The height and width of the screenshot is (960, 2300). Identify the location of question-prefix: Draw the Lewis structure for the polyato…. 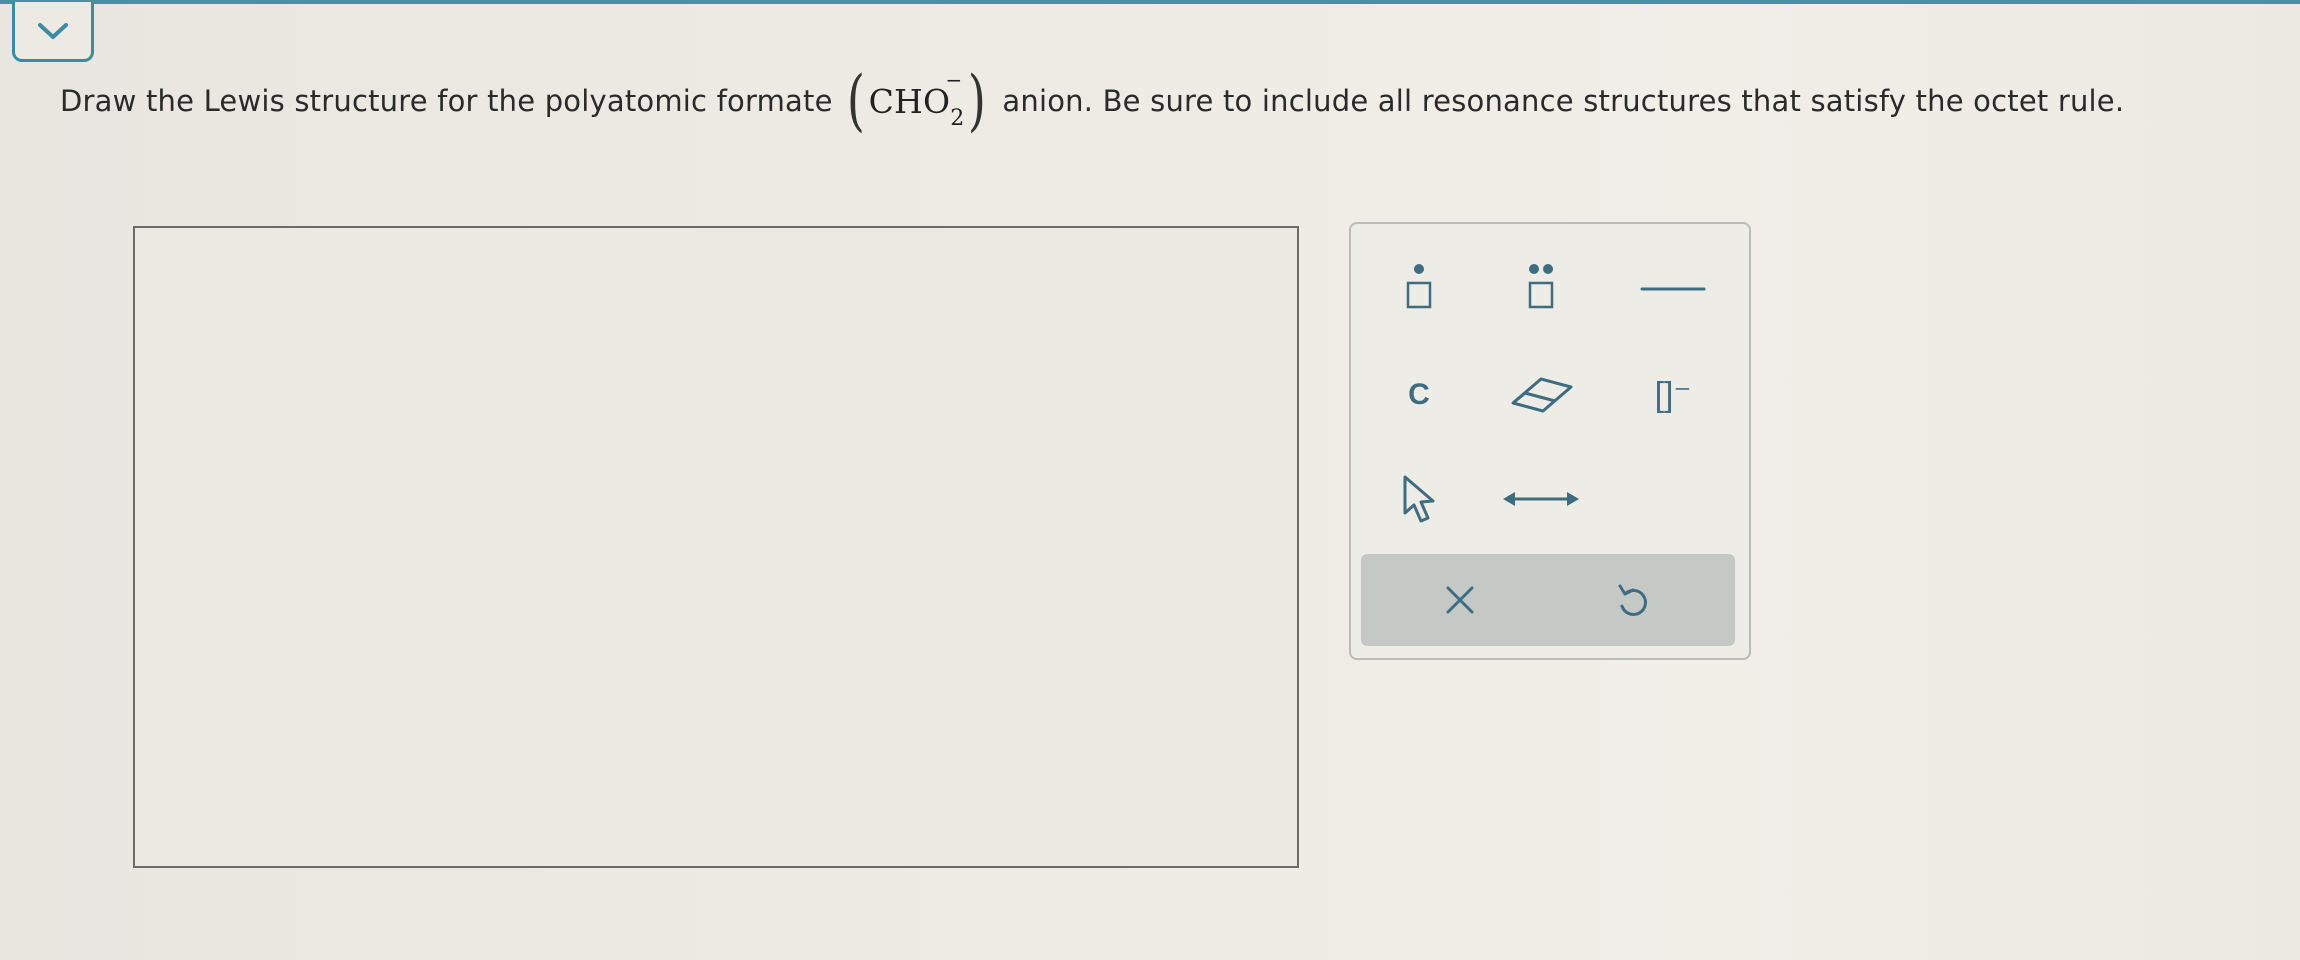
(446, 101).